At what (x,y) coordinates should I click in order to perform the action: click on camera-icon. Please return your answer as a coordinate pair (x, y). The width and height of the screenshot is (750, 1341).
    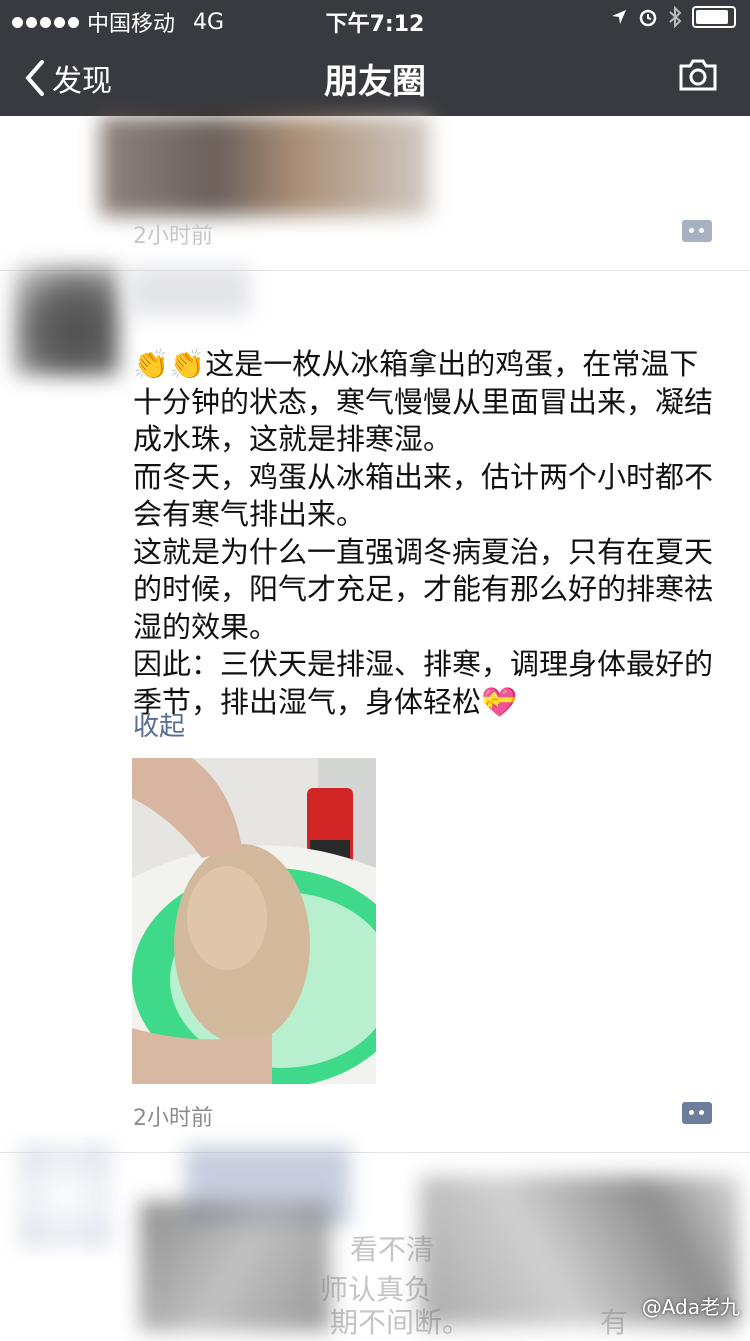
    Looking at the image, I should click on (698, 75).